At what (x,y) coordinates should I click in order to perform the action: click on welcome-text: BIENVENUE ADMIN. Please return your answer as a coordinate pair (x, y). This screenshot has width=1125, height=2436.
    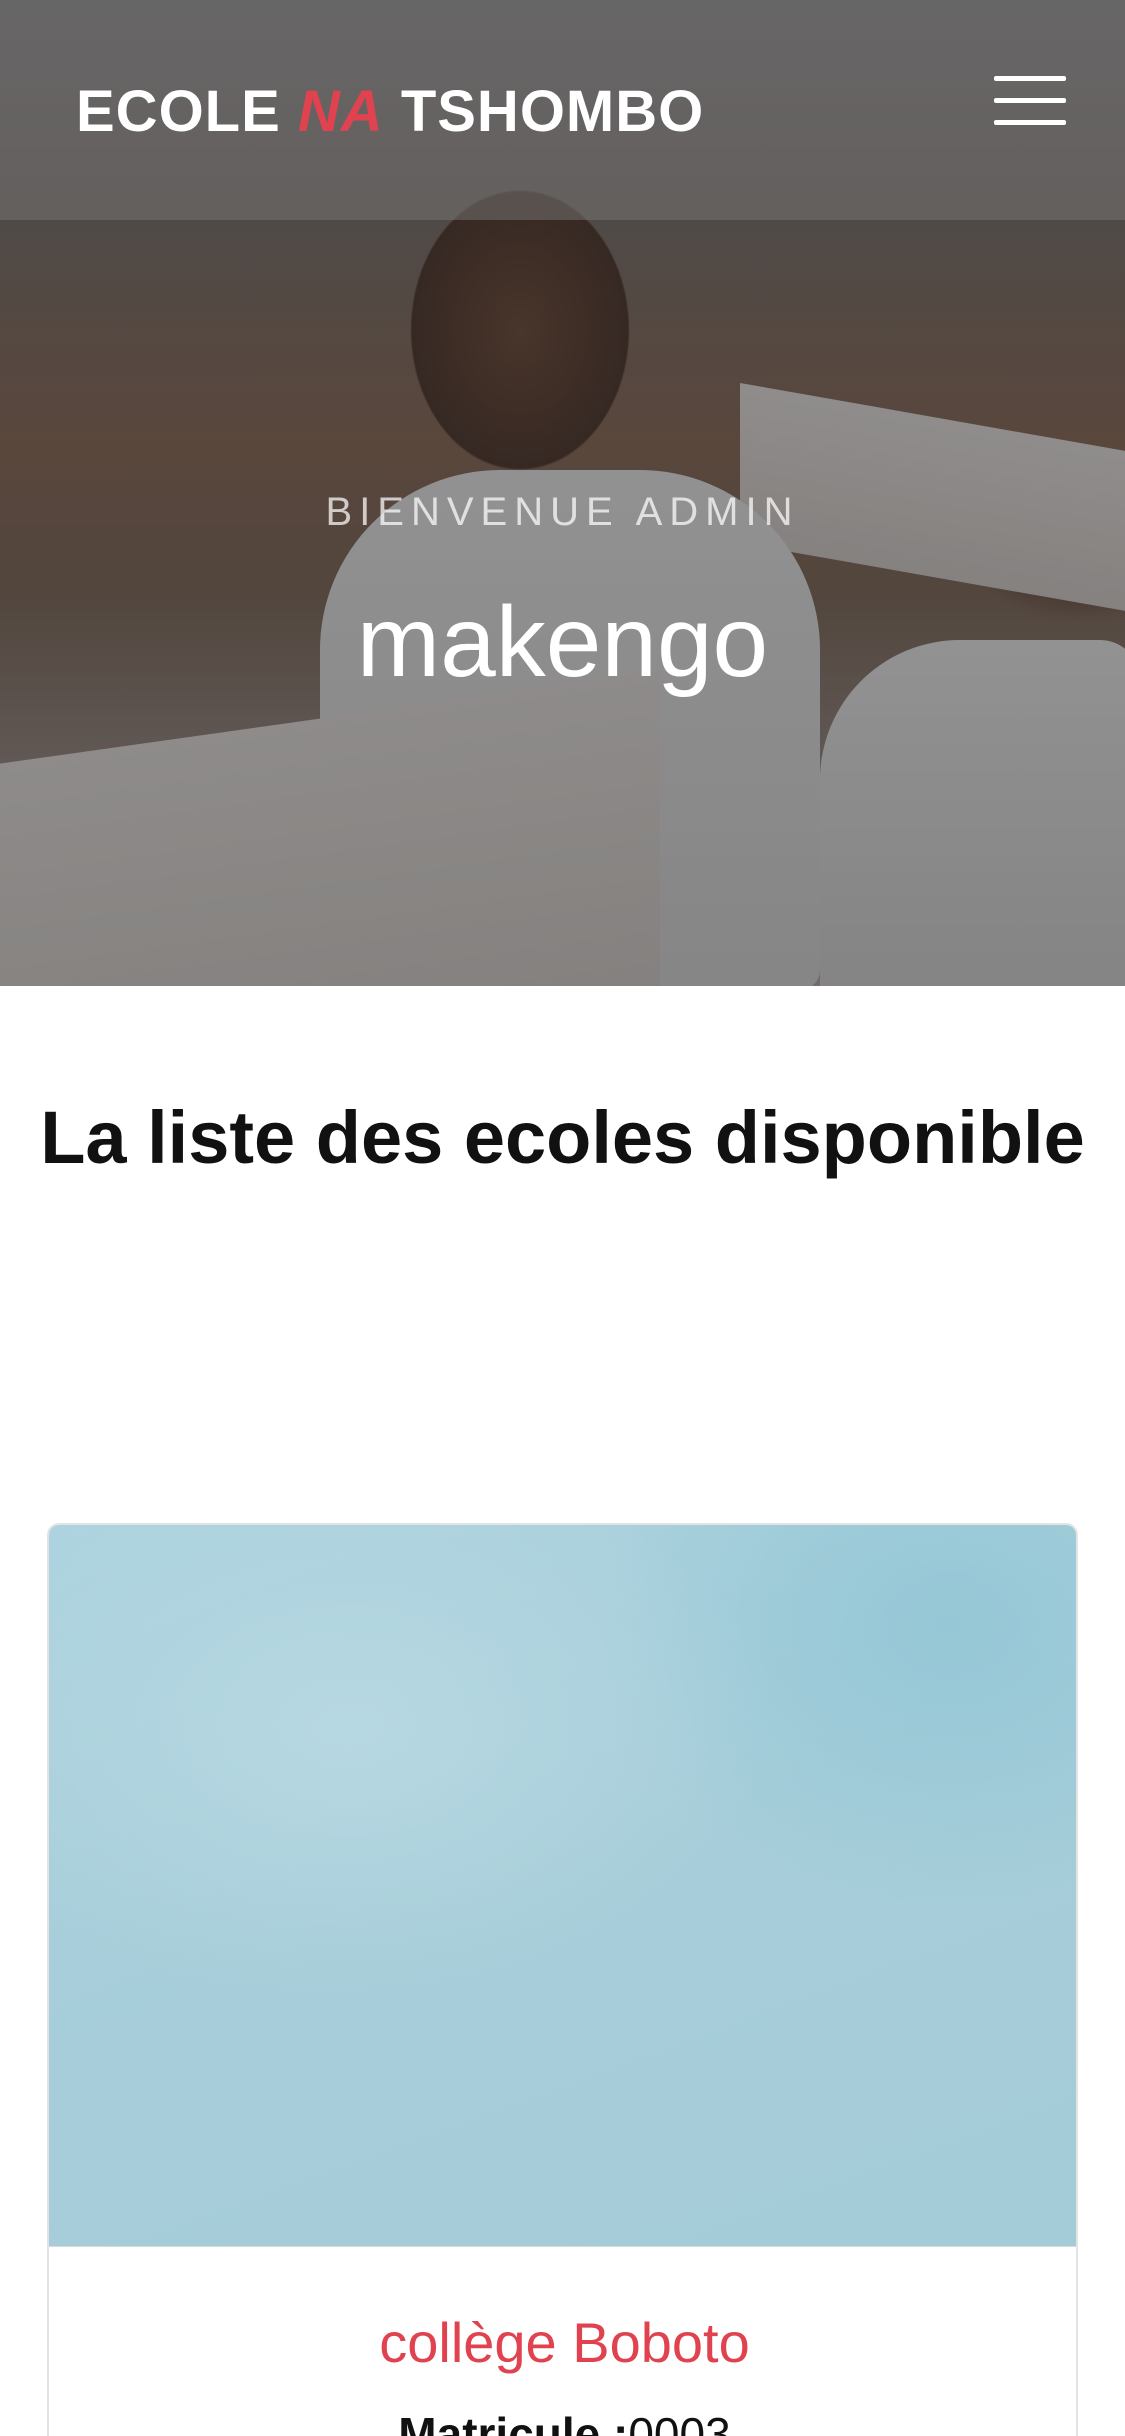
    Looking at the image, I should click on (562, 512).